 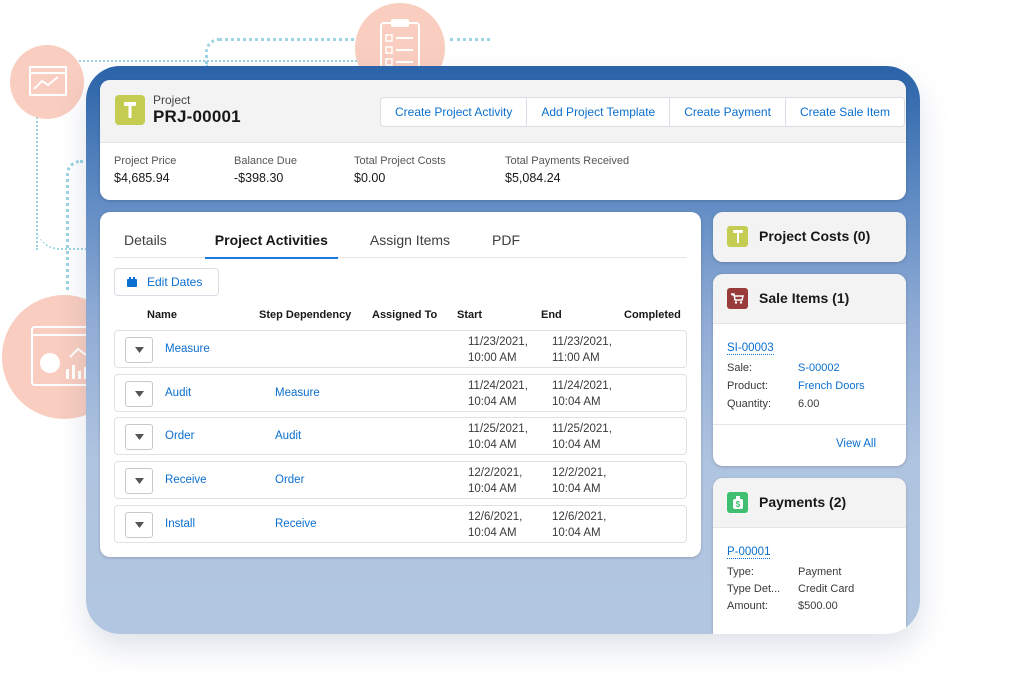 I want to click on activity-name-link: Audit, so click(x=178, y=393).